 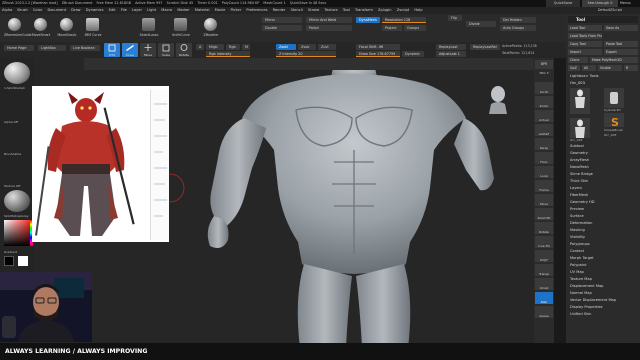 I want to click on floor-button: Floor, so click(x=544, y=158).